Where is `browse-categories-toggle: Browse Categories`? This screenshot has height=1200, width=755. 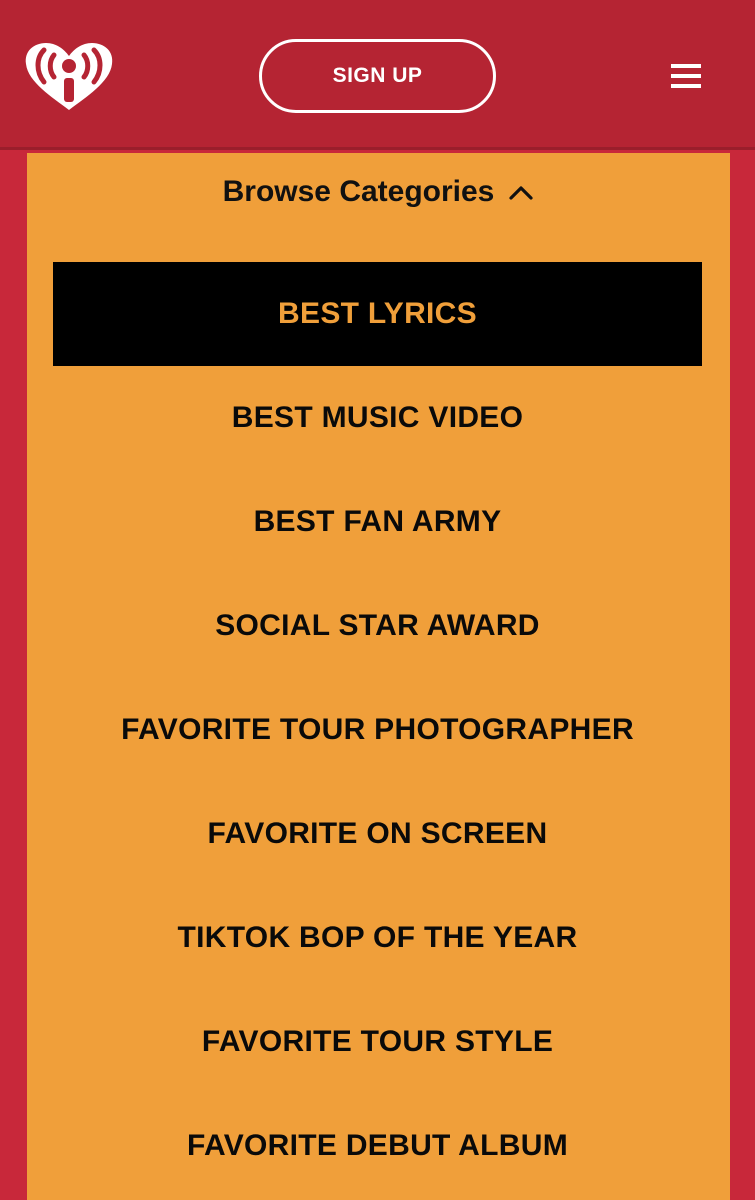 browse-categories-toggle: Browse Categories is located at coordinates (378, 192).